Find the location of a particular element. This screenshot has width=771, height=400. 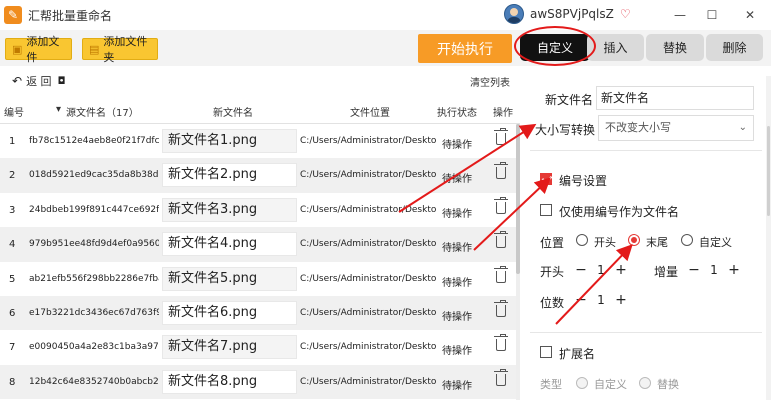

minimize-button: — is located at coordinates (680, 15).